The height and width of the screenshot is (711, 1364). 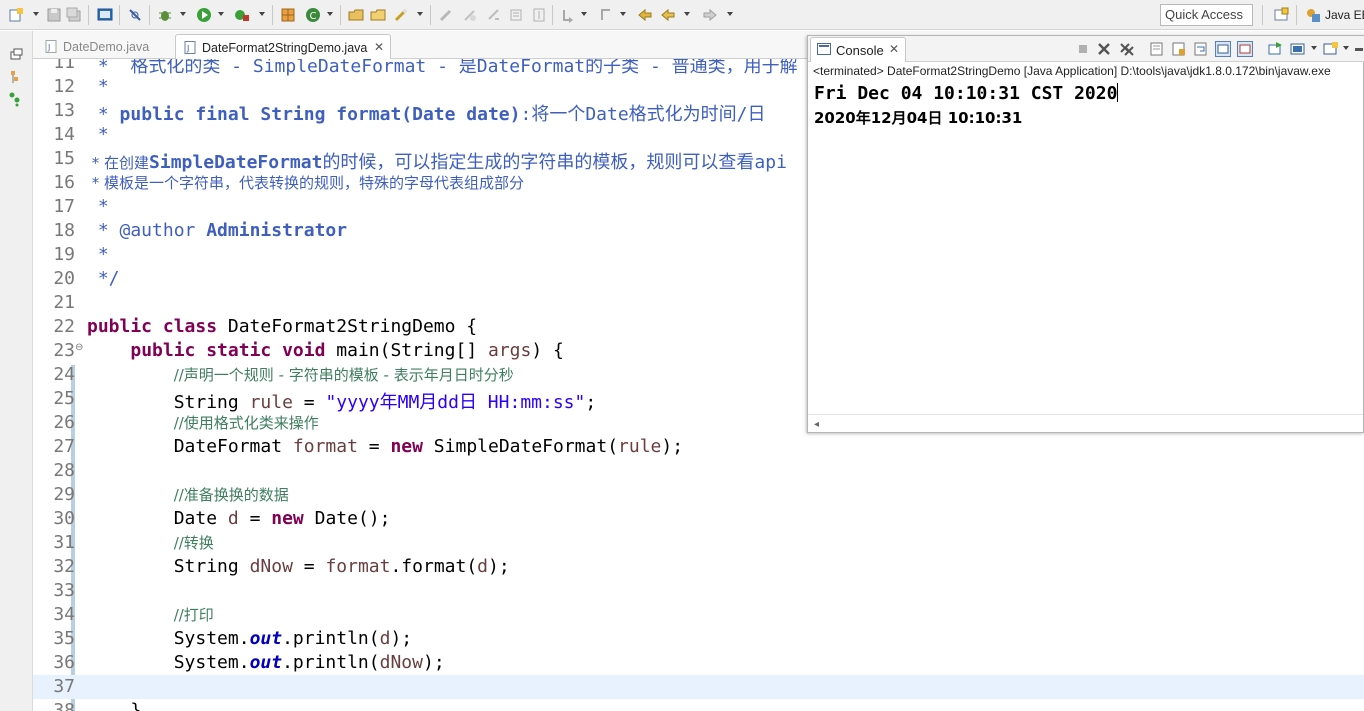 I want to click on code-line: 30 Date d = new Date();, so click(x=698, y=519).